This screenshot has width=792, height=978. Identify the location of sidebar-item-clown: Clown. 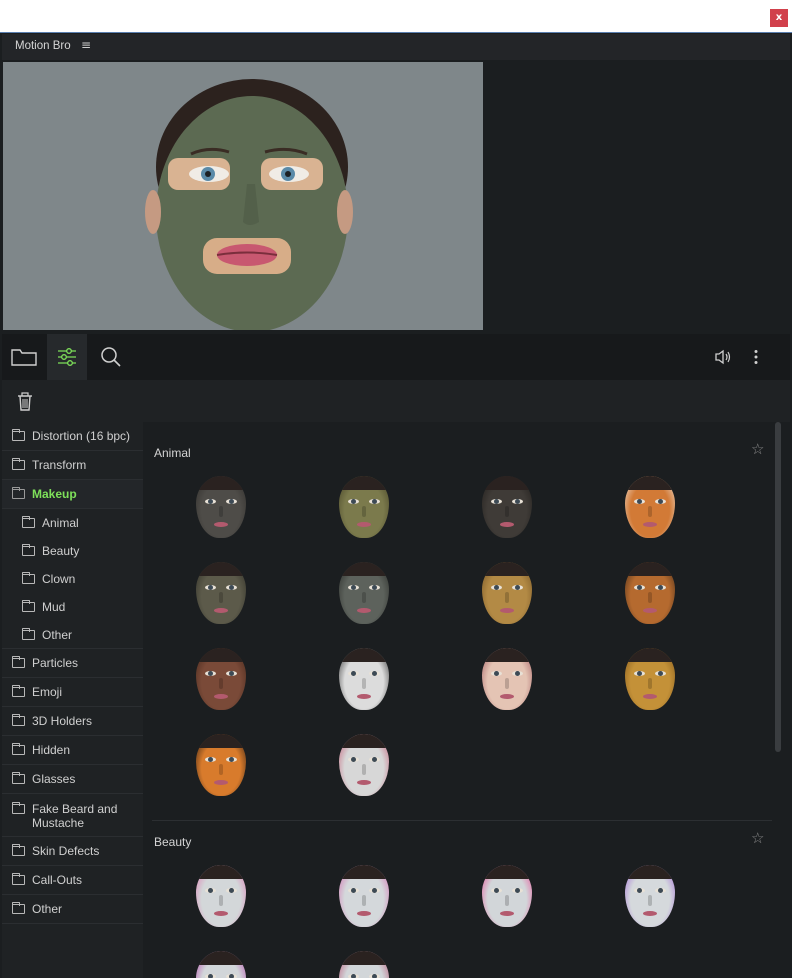
(72, 579).